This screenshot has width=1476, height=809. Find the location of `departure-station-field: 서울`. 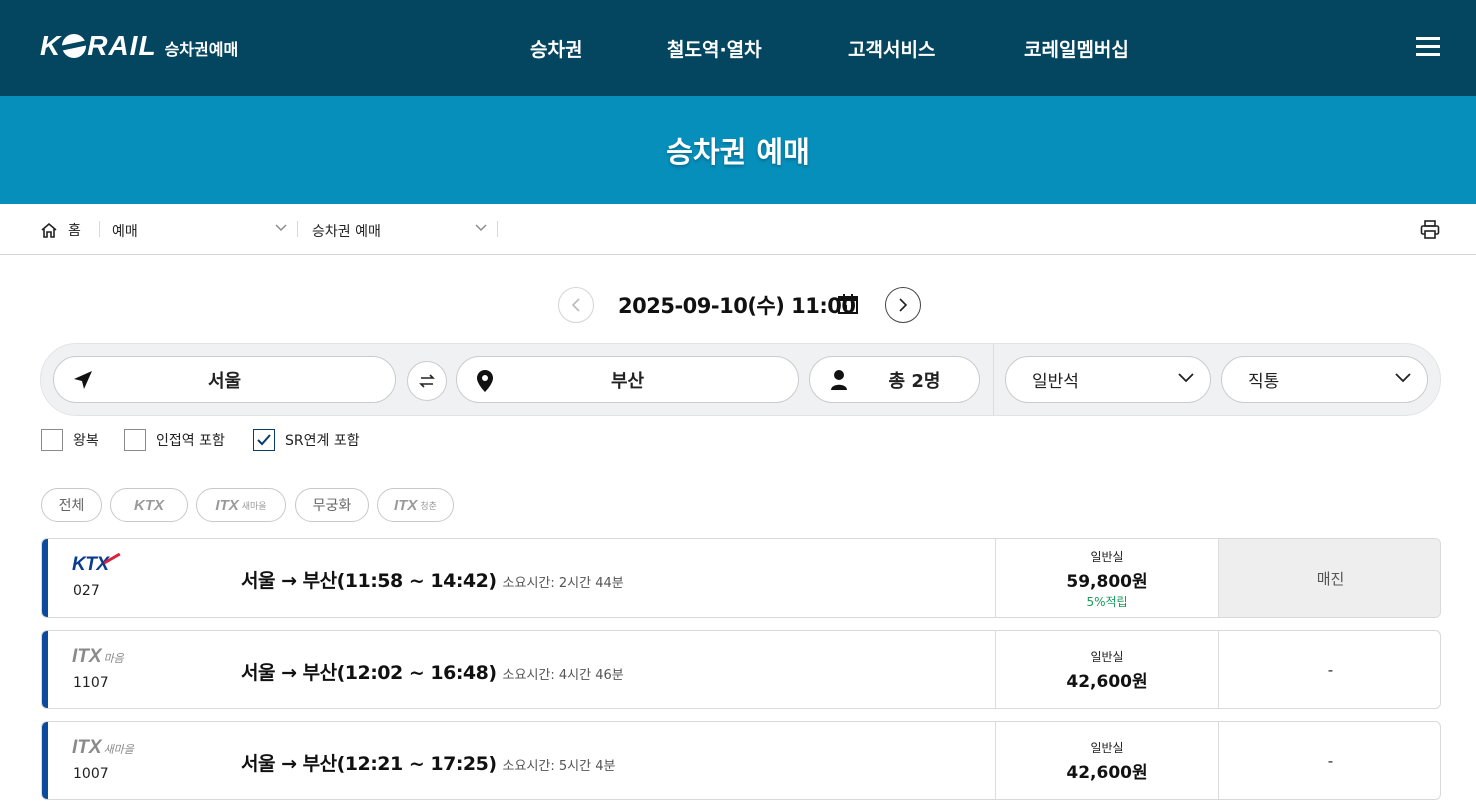

departure-station-field: 서울 is located at coordinates (224, 379).